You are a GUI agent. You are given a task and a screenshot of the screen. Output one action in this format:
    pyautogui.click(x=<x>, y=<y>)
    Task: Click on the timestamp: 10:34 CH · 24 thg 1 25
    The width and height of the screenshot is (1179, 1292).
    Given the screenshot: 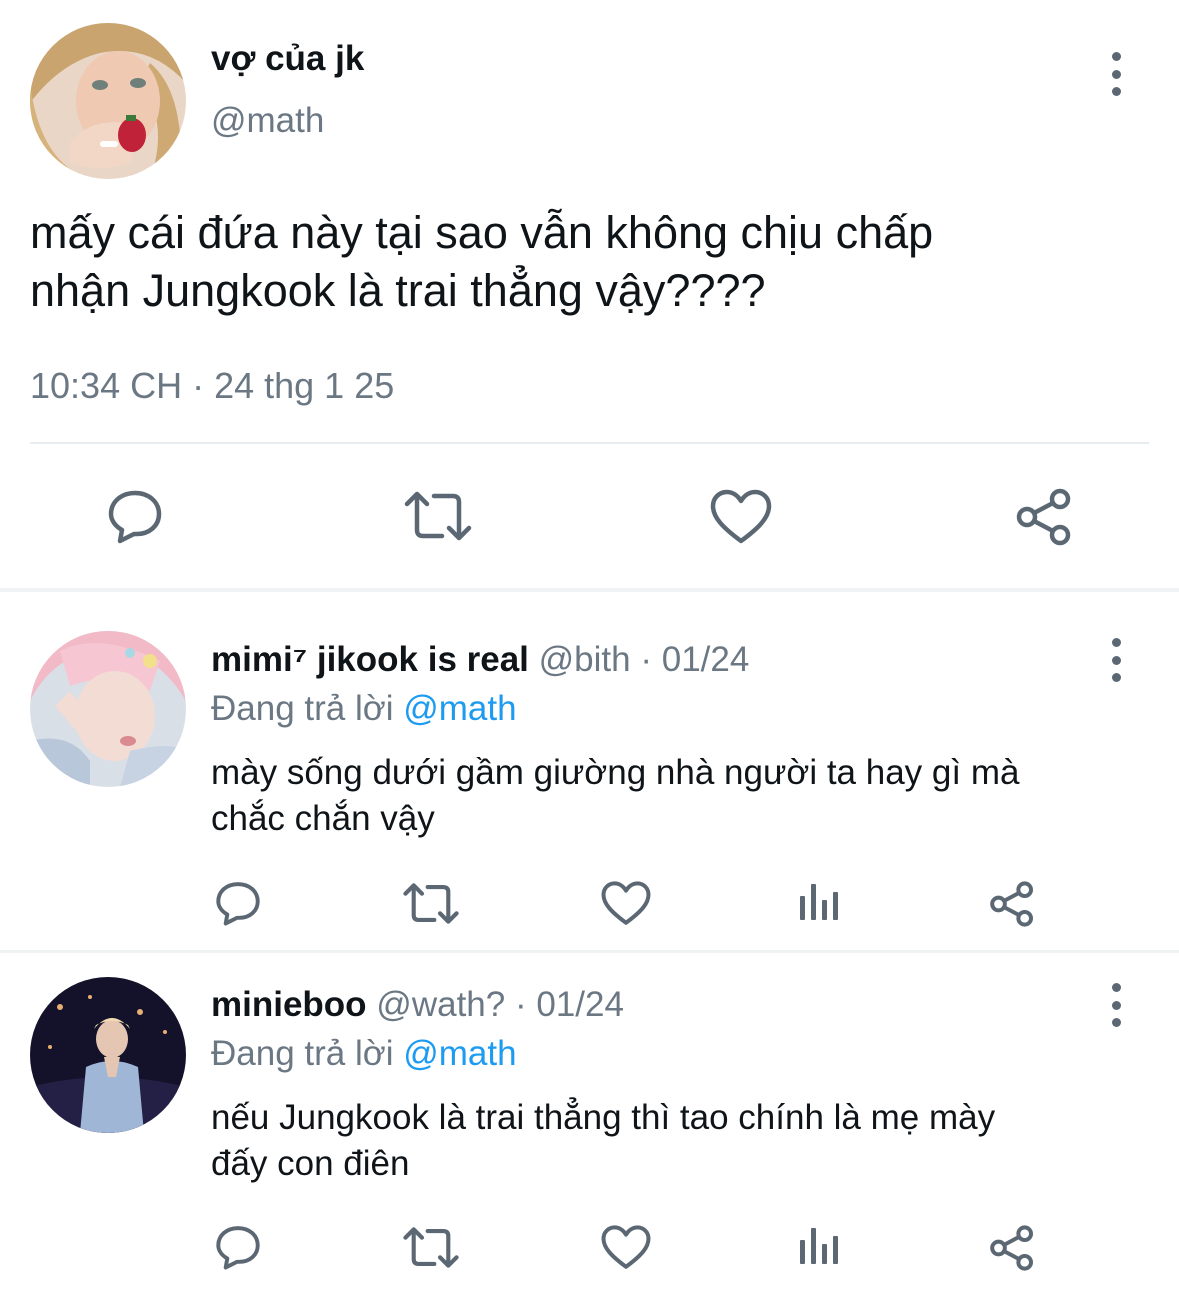 What is the action you would take?
    pyautogui.click(x=212, y=386)
    